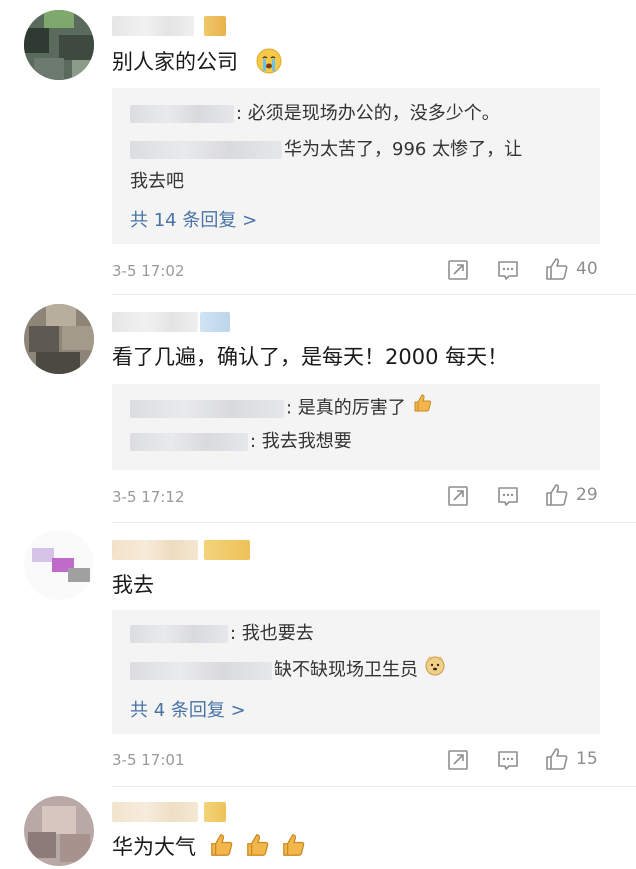 This screenshot has width=636, height=869. I want to click on reply-1: : 我也要去, so click(222, 634).